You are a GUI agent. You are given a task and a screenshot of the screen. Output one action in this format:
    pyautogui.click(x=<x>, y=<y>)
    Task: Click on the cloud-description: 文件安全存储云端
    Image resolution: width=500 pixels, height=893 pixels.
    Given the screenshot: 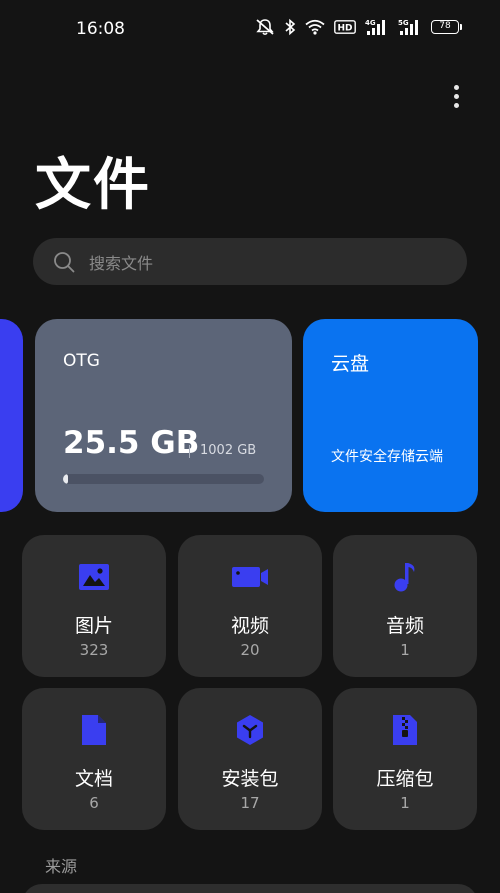 What is the action you would take?
    pyautogui.click(x=387, y=457)
    